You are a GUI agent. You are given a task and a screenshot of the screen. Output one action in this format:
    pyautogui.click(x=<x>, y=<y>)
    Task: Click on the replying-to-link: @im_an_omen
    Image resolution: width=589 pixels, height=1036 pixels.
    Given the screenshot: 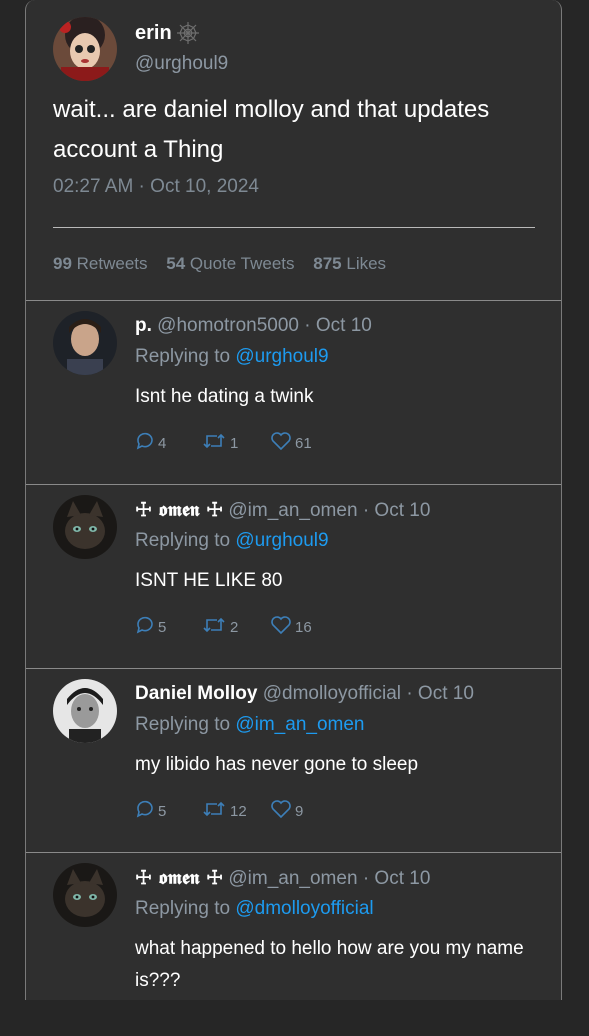 What is the action you would take?
    pyautogui.click(x=299, y=724)
    